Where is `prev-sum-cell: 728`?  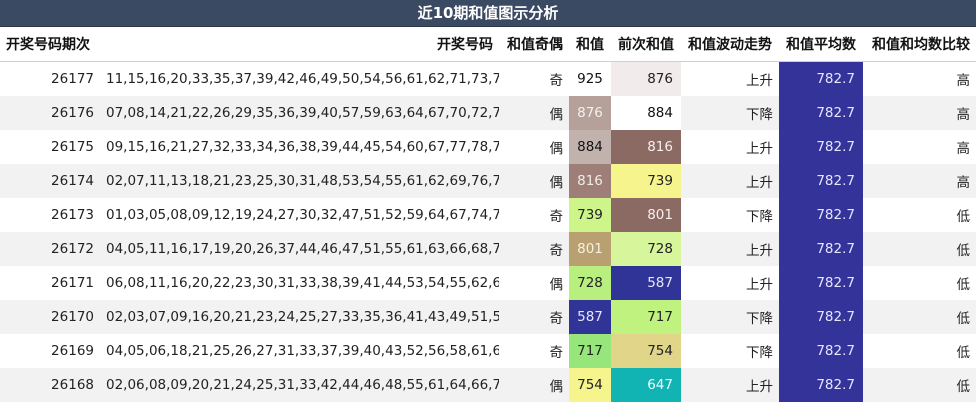 prev-sum-cell: 728 is located at coordinates (646, 249).